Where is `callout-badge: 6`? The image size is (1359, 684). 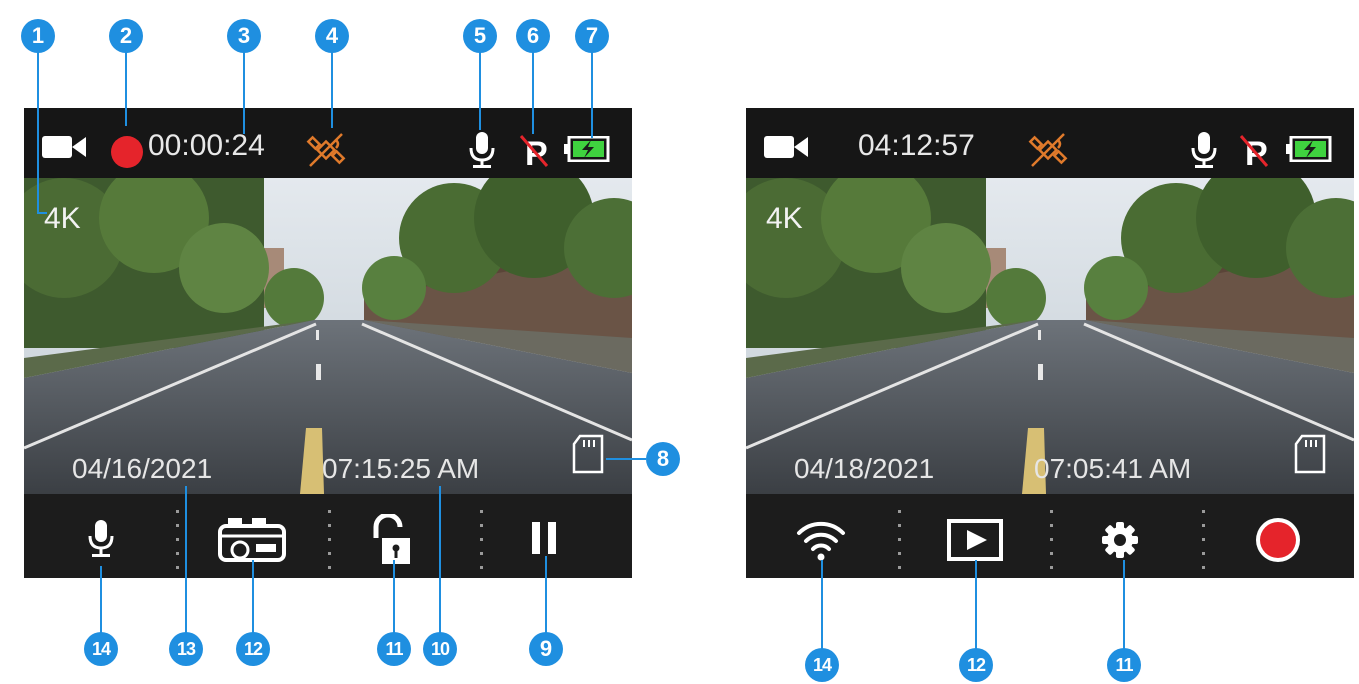
callout-badge: 6 is located at coordinates (533, 36).